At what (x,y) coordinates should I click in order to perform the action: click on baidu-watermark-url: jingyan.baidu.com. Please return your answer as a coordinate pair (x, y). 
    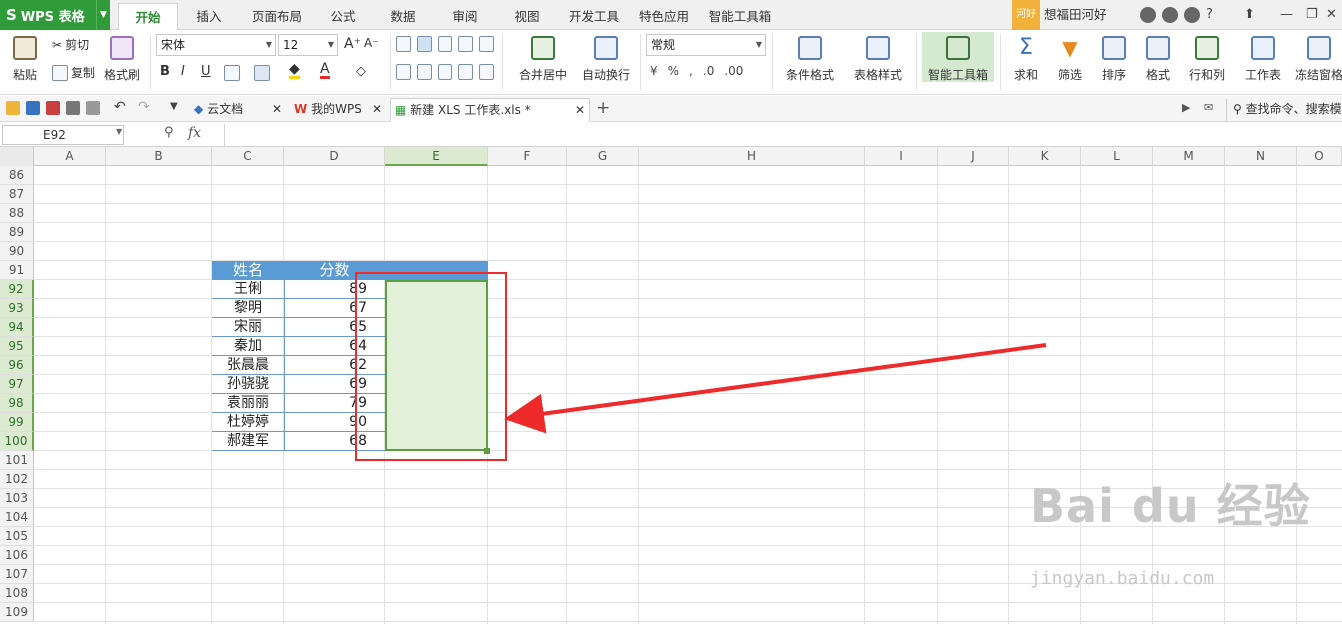
    Looking at the image, I should click on (1122, 578).